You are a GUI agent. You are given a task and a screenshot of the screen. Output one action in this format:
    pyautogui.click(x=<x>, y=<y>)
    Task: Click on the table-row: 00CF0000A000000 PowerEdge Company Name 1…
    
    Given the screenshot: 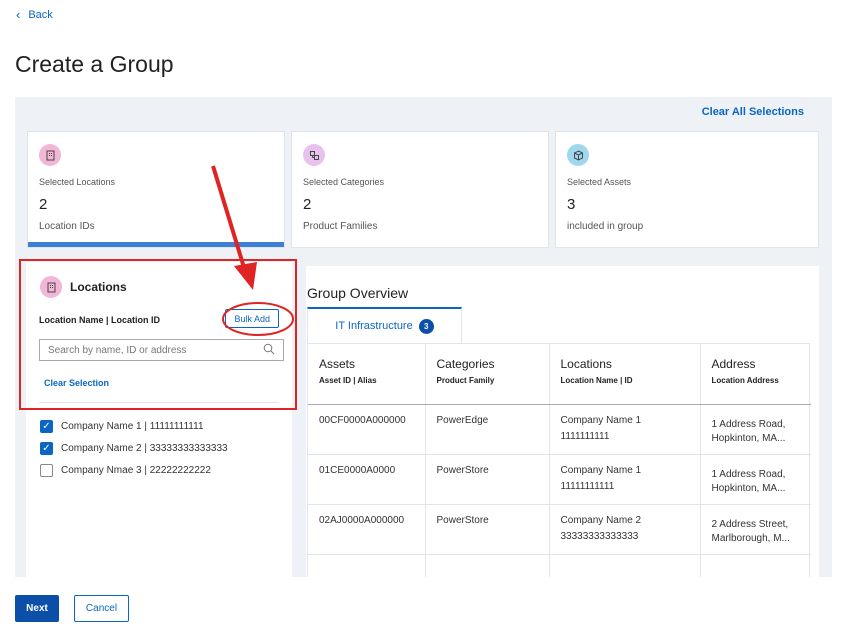 What is the action you would take?
    pyautogui.click(x=559, y=429)
    